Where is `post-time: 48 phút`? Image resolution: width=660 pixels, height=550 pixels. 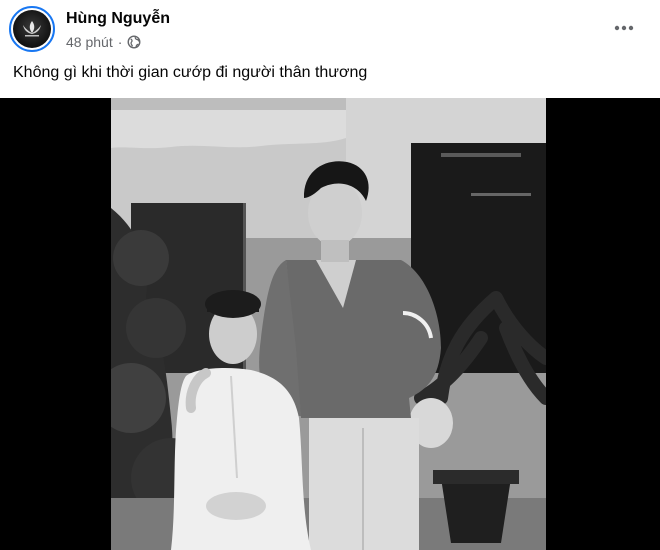 post-time: 48 phút is located at coordinates (89, 42).